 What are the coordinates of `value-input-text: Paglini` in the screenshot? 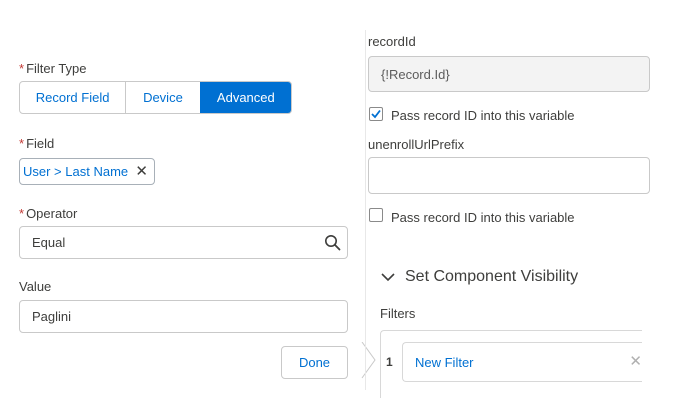 It's located at (52, 316).